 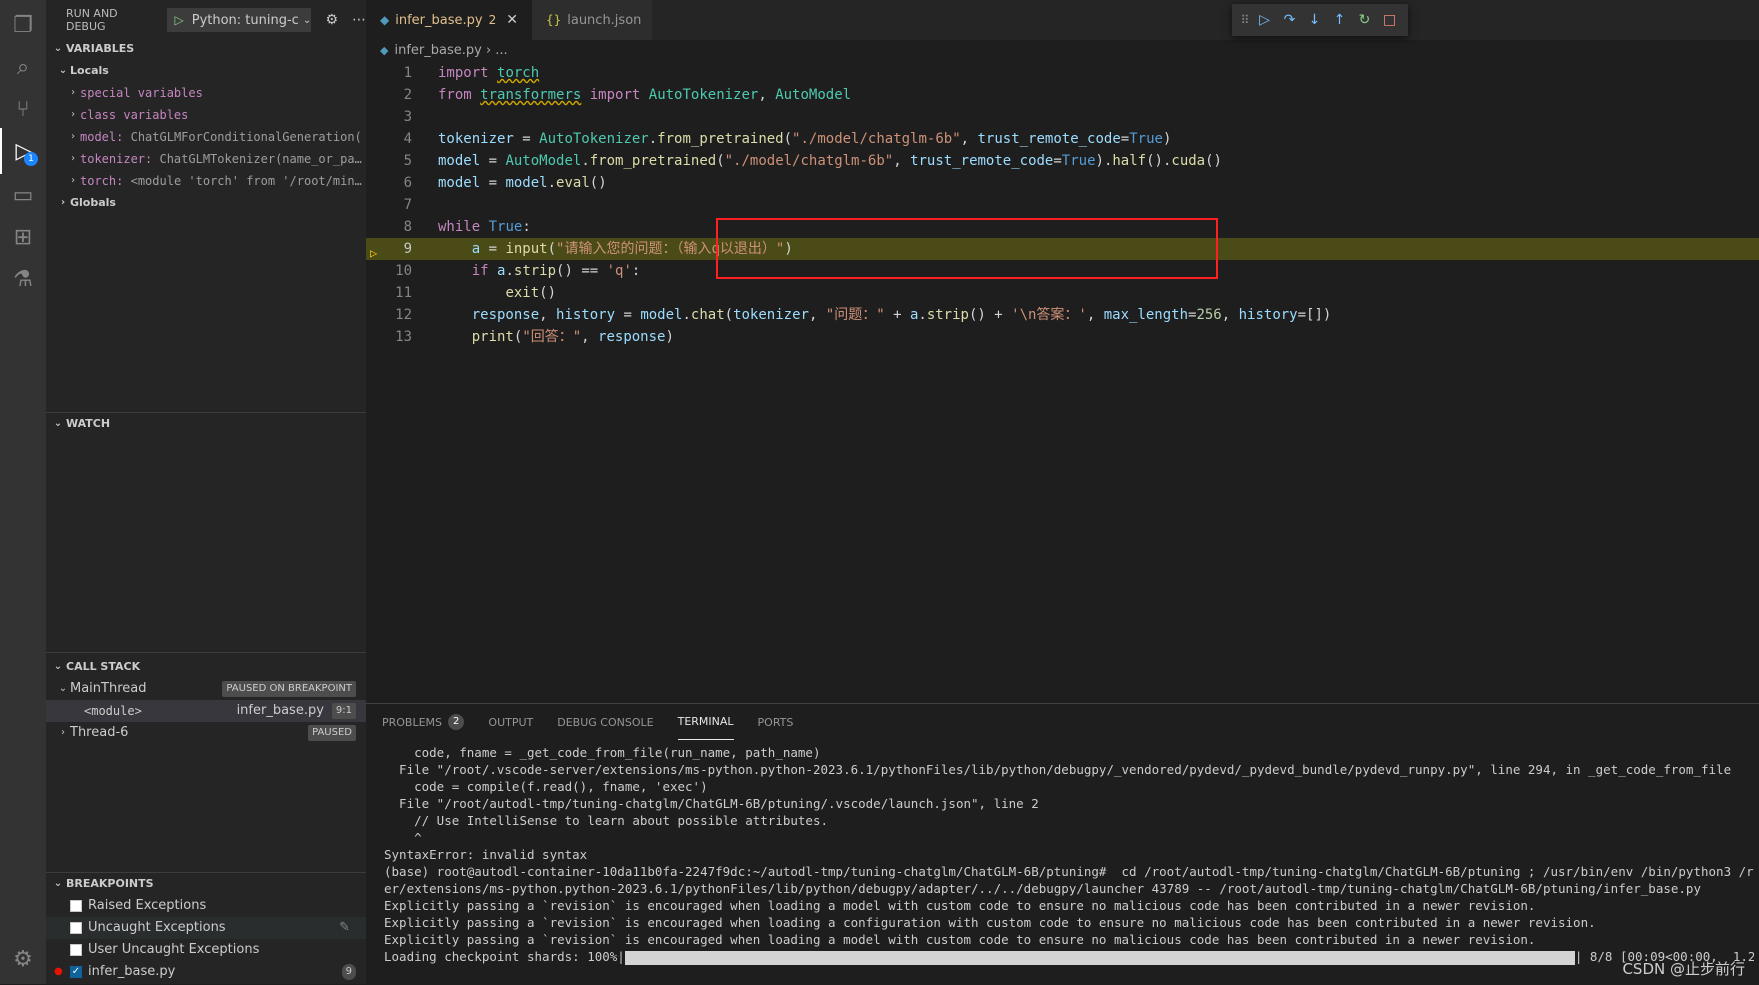 I want to click on continue-icon: ▷, so click(x=1264, y=20).